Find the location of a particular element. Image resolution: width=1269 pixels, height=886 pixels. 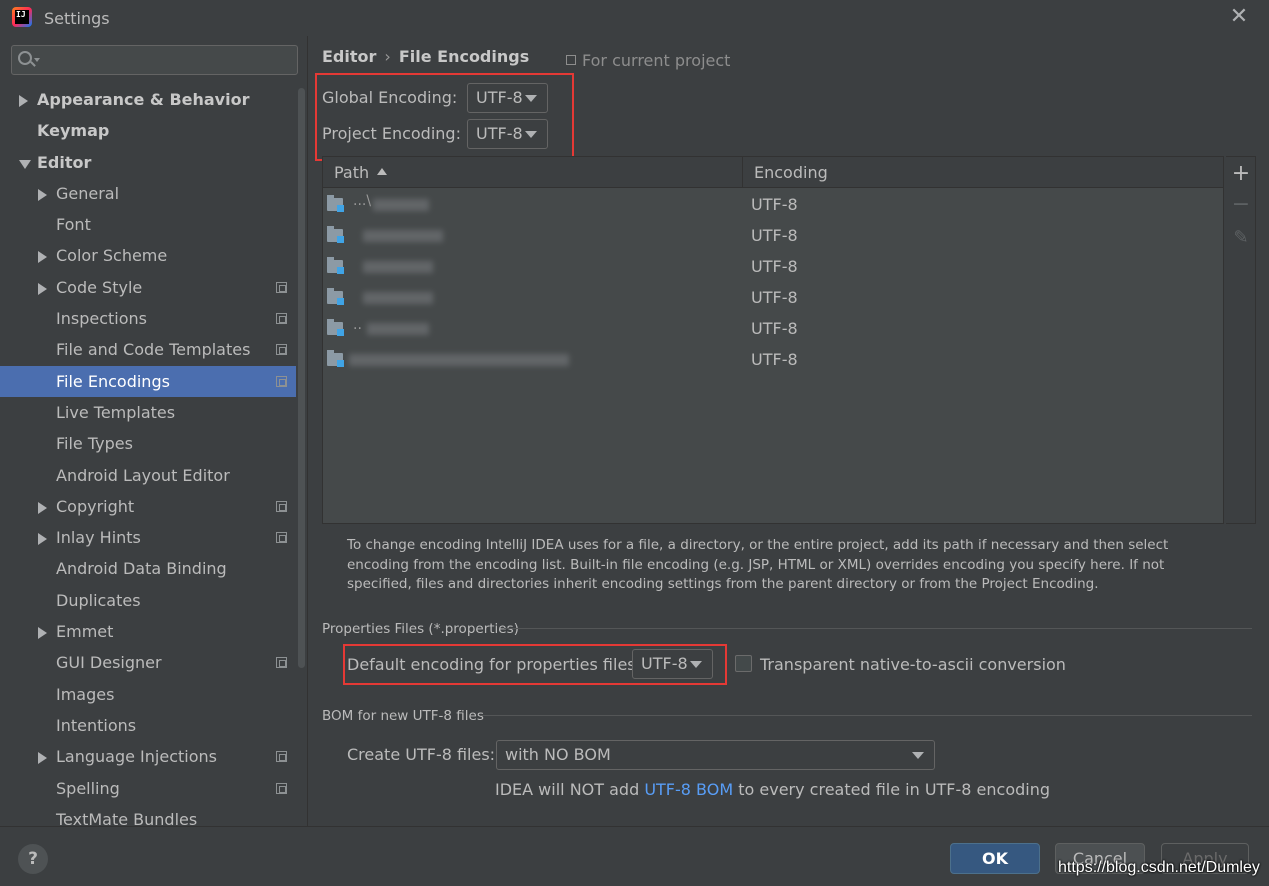

sidebar-scrollbar is located at coordinates (301, 378).